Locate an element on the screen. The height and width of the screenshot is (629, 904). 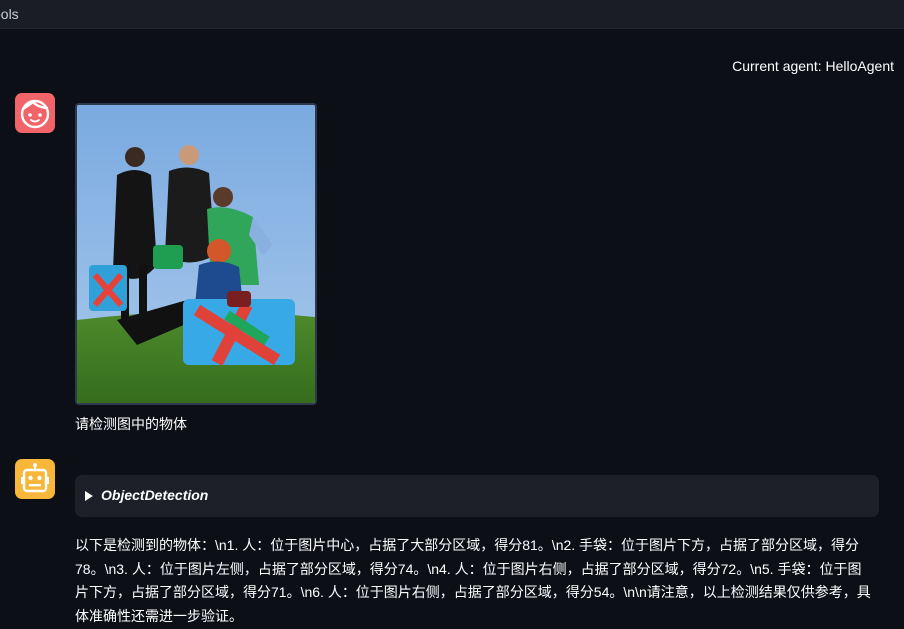
user-message-text: 请检测图中的物体 is located at coordinates (131, 424).